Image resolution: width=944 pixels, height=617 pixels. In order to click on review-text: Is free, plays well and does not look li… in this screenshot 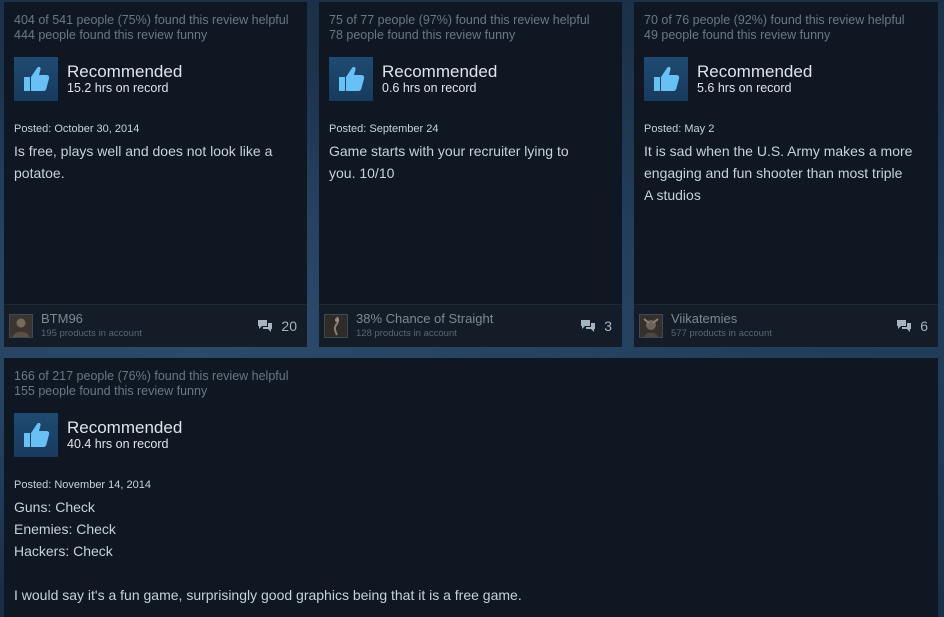, I will do `click(155, 162)`.